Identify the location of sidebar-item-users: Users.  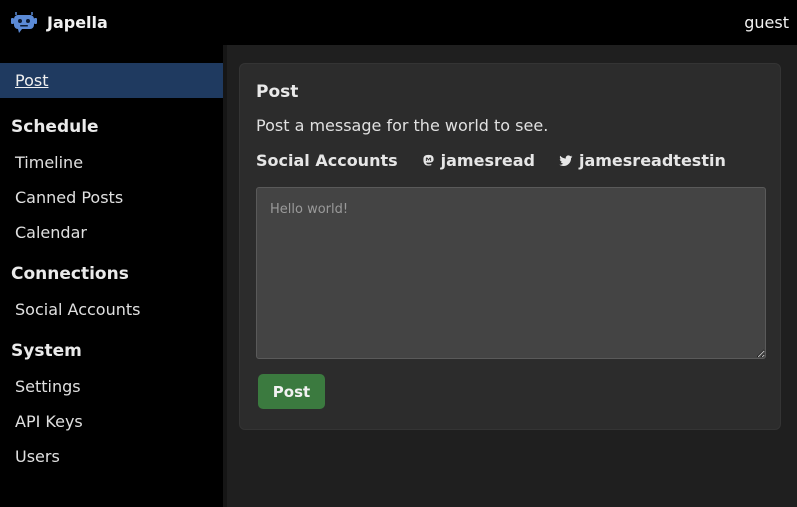
(111, 456).